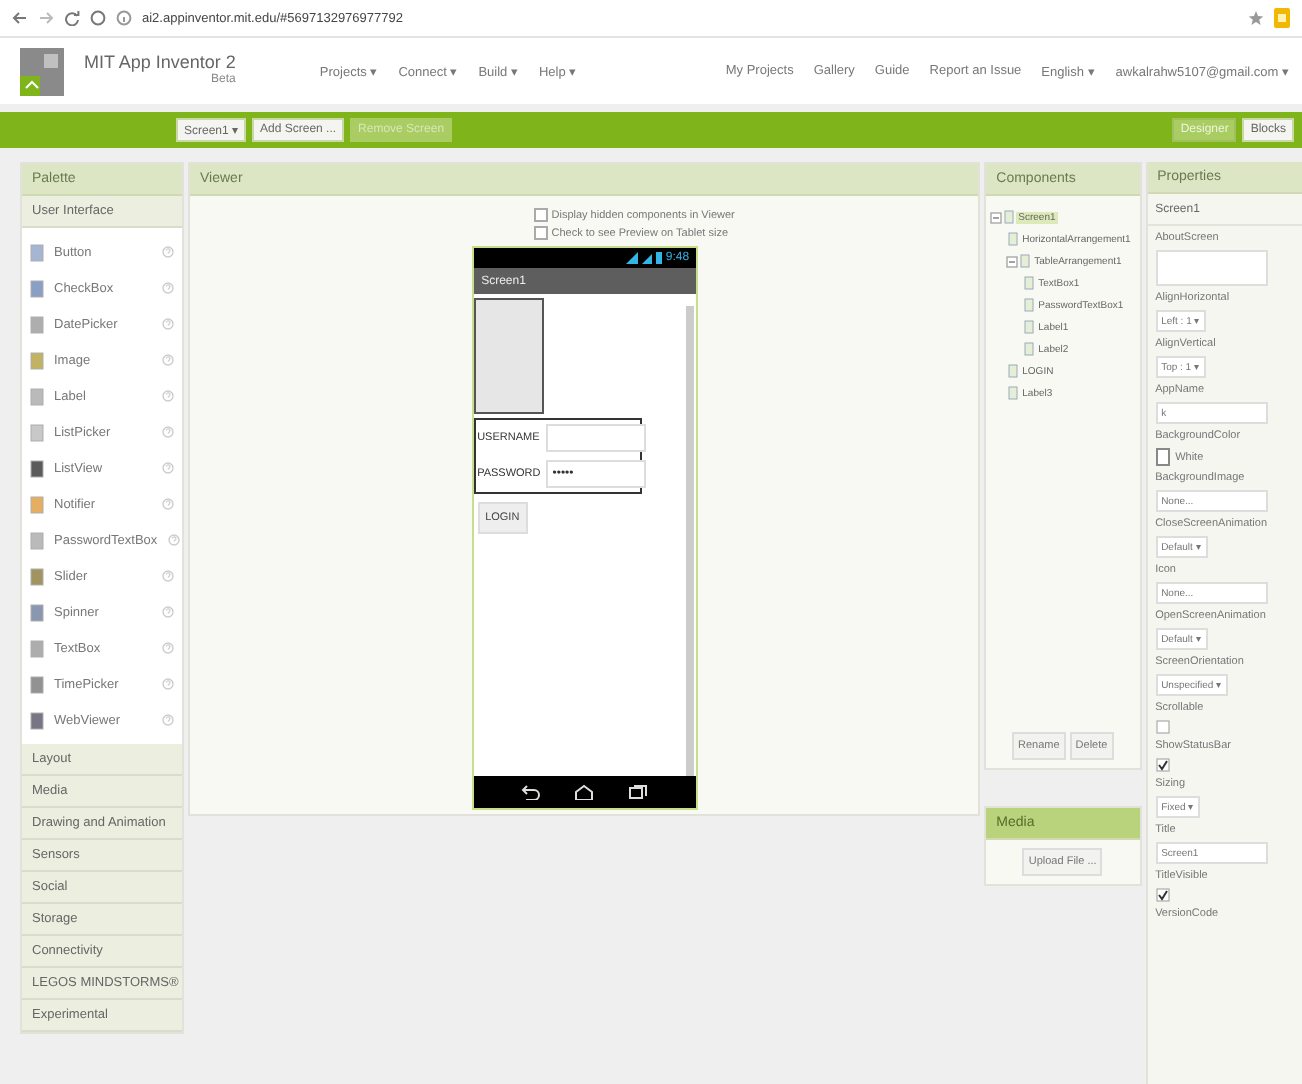 This screenshot has height=1084, width=1302. What do you see at coordinates (1282, 18) in the screenshot?
I see `extension-icon` at bounding box center [1282, 18].